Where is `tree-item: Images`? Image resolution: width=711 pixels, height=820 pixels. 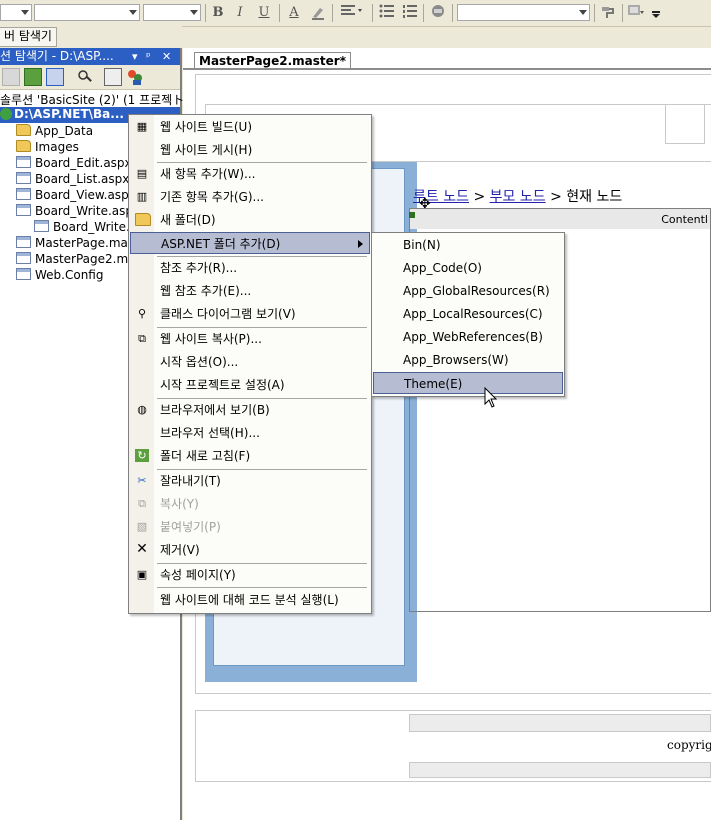
tree-item: Images is located at coordinates (47, 147).